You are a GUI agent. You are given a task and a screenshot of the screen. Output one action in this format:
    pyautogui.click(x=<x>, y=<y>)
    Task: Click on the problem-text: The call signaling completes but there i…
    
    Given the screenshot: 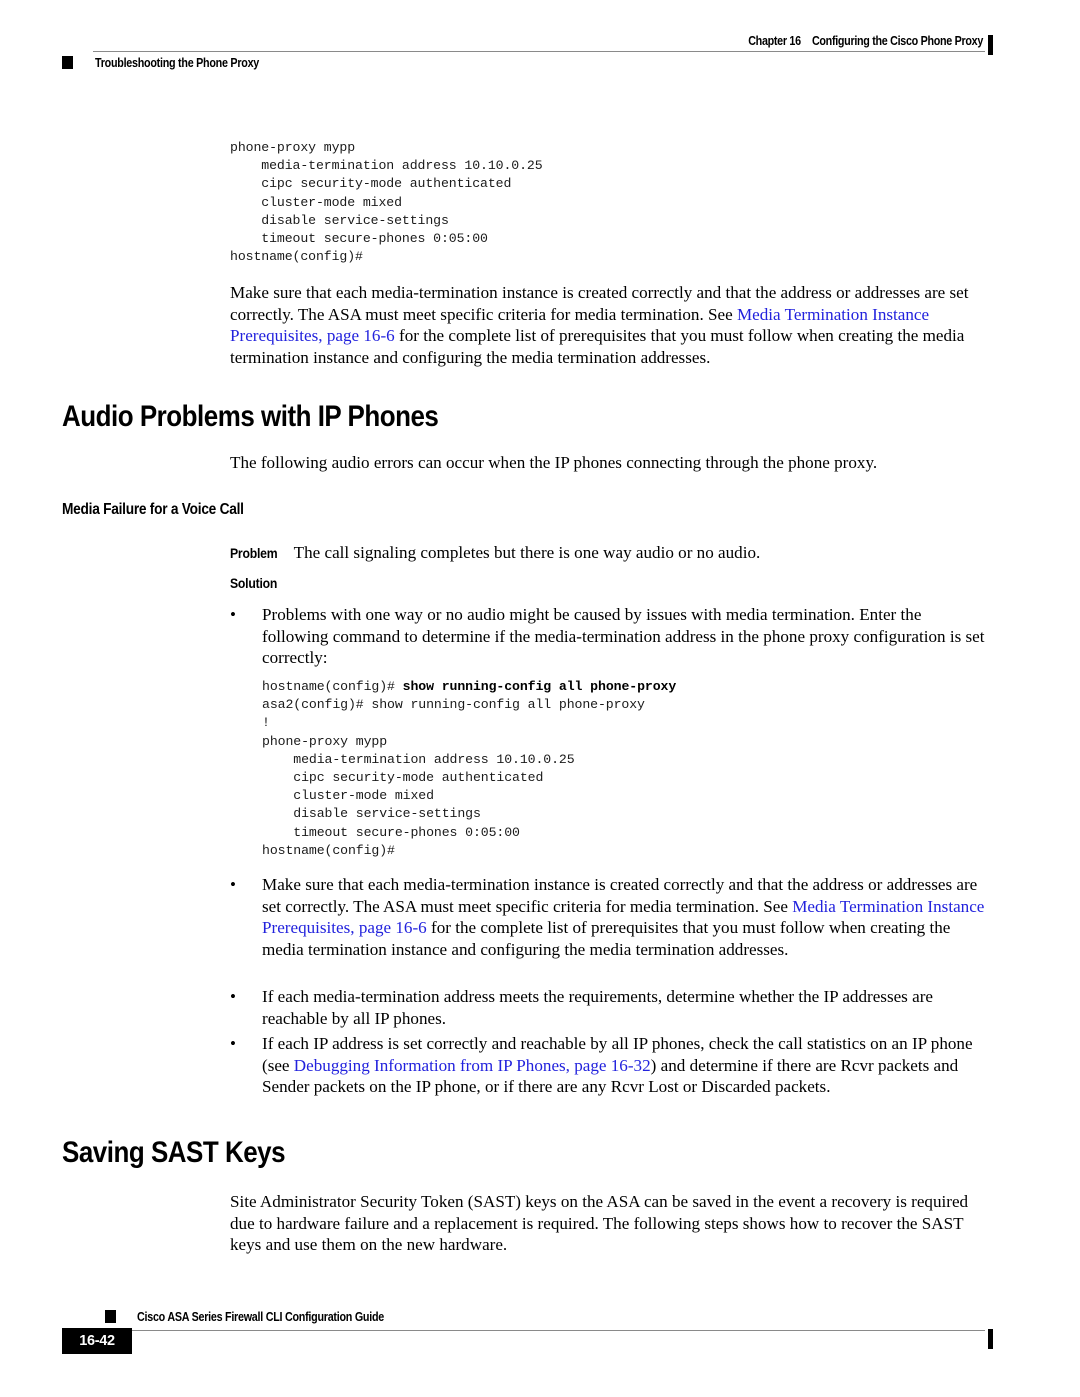 What is the action you would take?
    pyautogui.click(x=527, y=552)
    